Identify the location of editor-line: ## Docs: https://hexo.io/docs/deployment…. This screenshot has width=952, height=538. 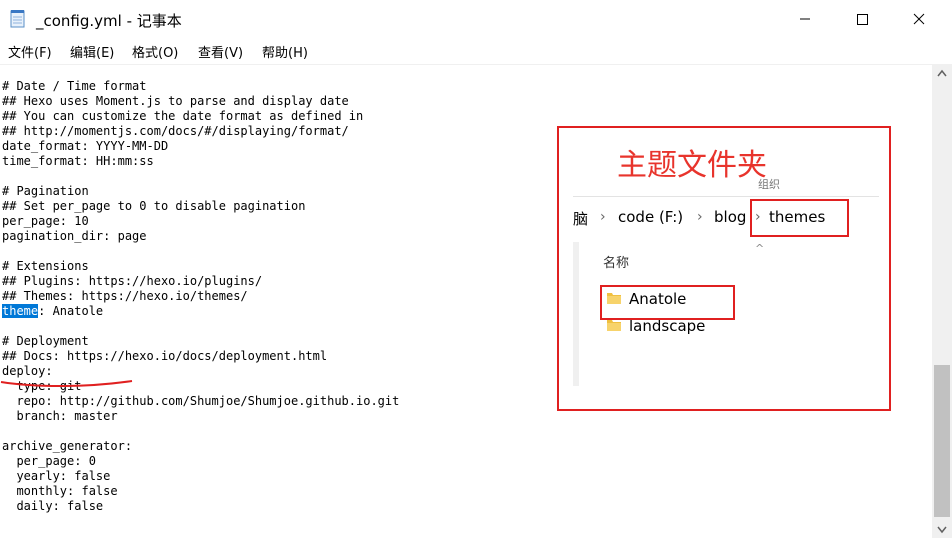
(165, 356).